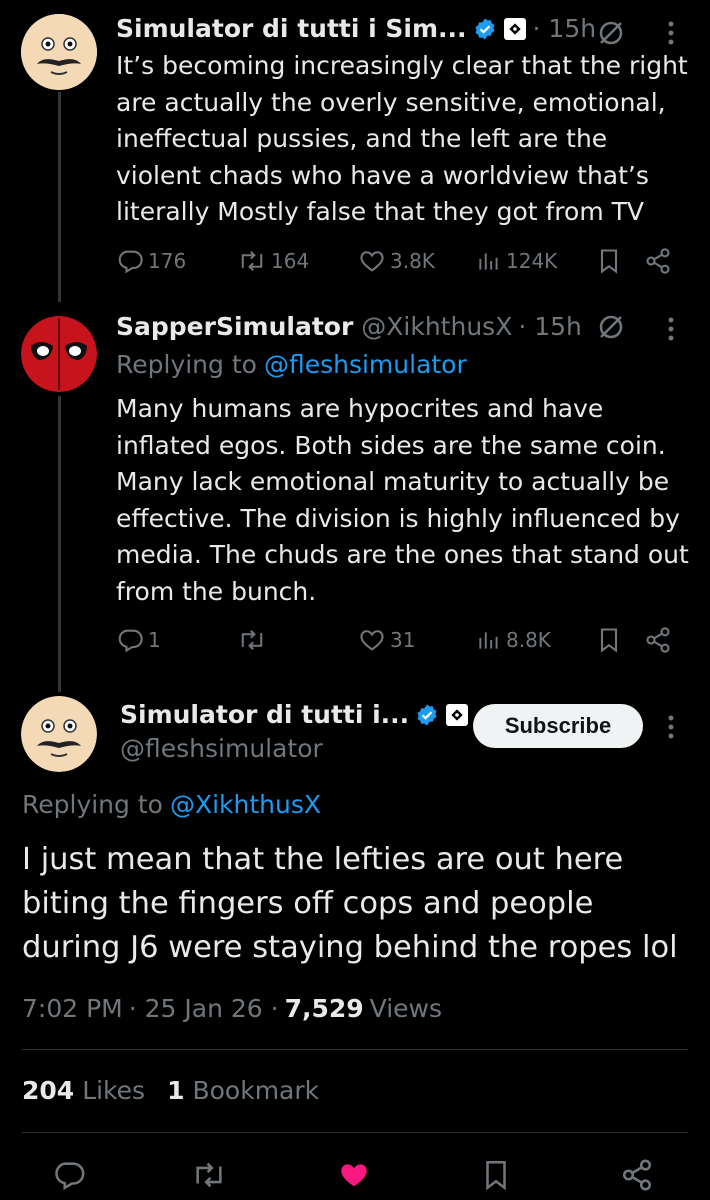 The image size is (710, 1200). Describe the element at coordinates (365, 364) in the screenshot. I see `replying-handle-link: @fleshsimulator` at that location.